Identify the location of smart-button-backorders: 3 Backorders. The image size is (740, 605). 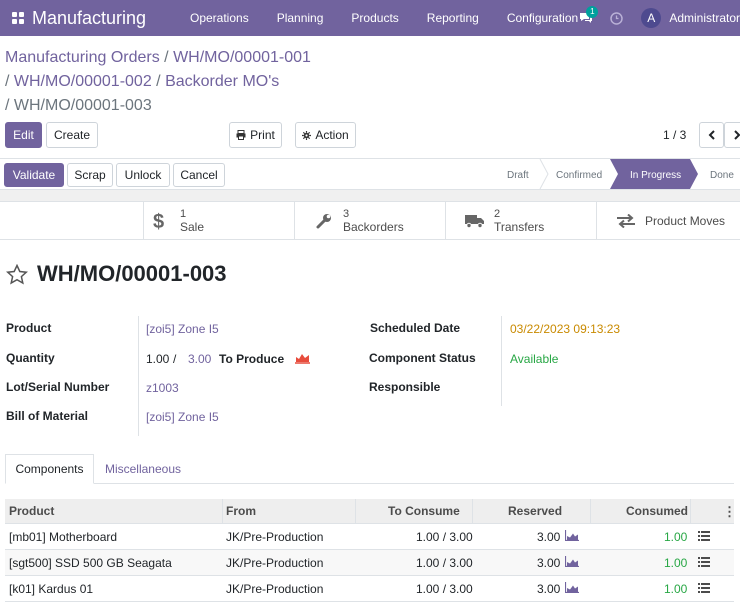
(369, 221).